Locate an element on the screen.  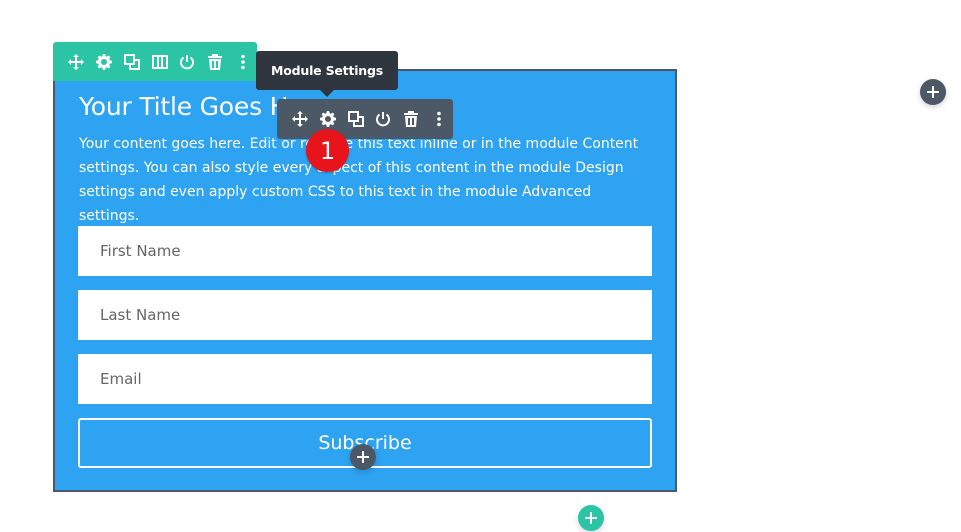
add-row-button is located at coordinates (933, 92).